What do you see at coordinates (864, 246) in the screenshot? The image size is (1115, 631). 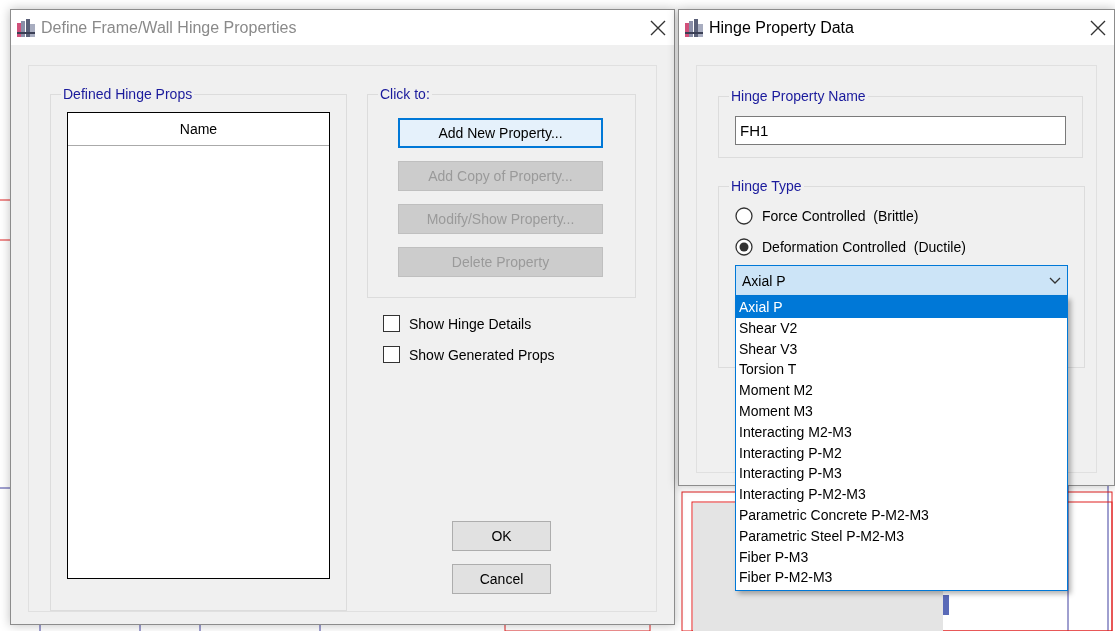 I see `radio-label: Deformation Controlled (Ductile)` at bounding box center [864, 246].